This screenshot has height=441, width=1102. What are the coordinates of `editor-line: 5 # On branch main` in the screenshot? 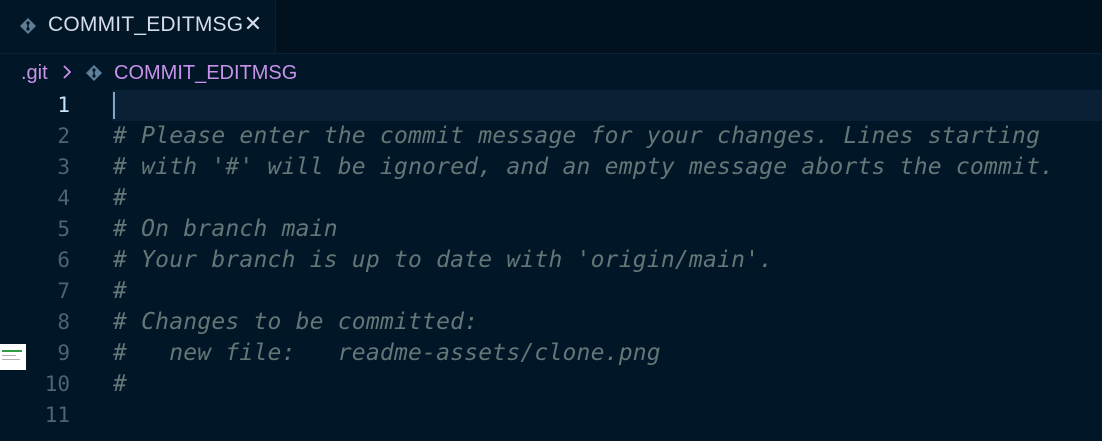 It's located at (551, 229).